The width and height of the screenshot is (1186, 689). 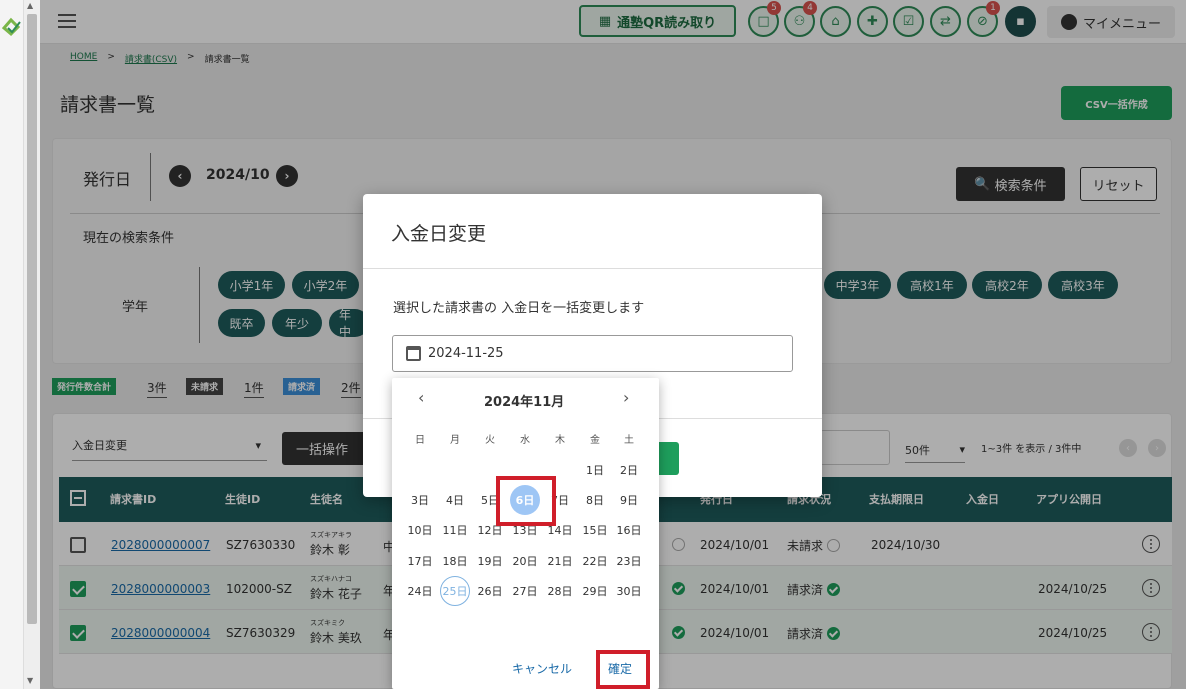 I want to click on calendar-next-month-icon: ›, so click(x=626, y=397).